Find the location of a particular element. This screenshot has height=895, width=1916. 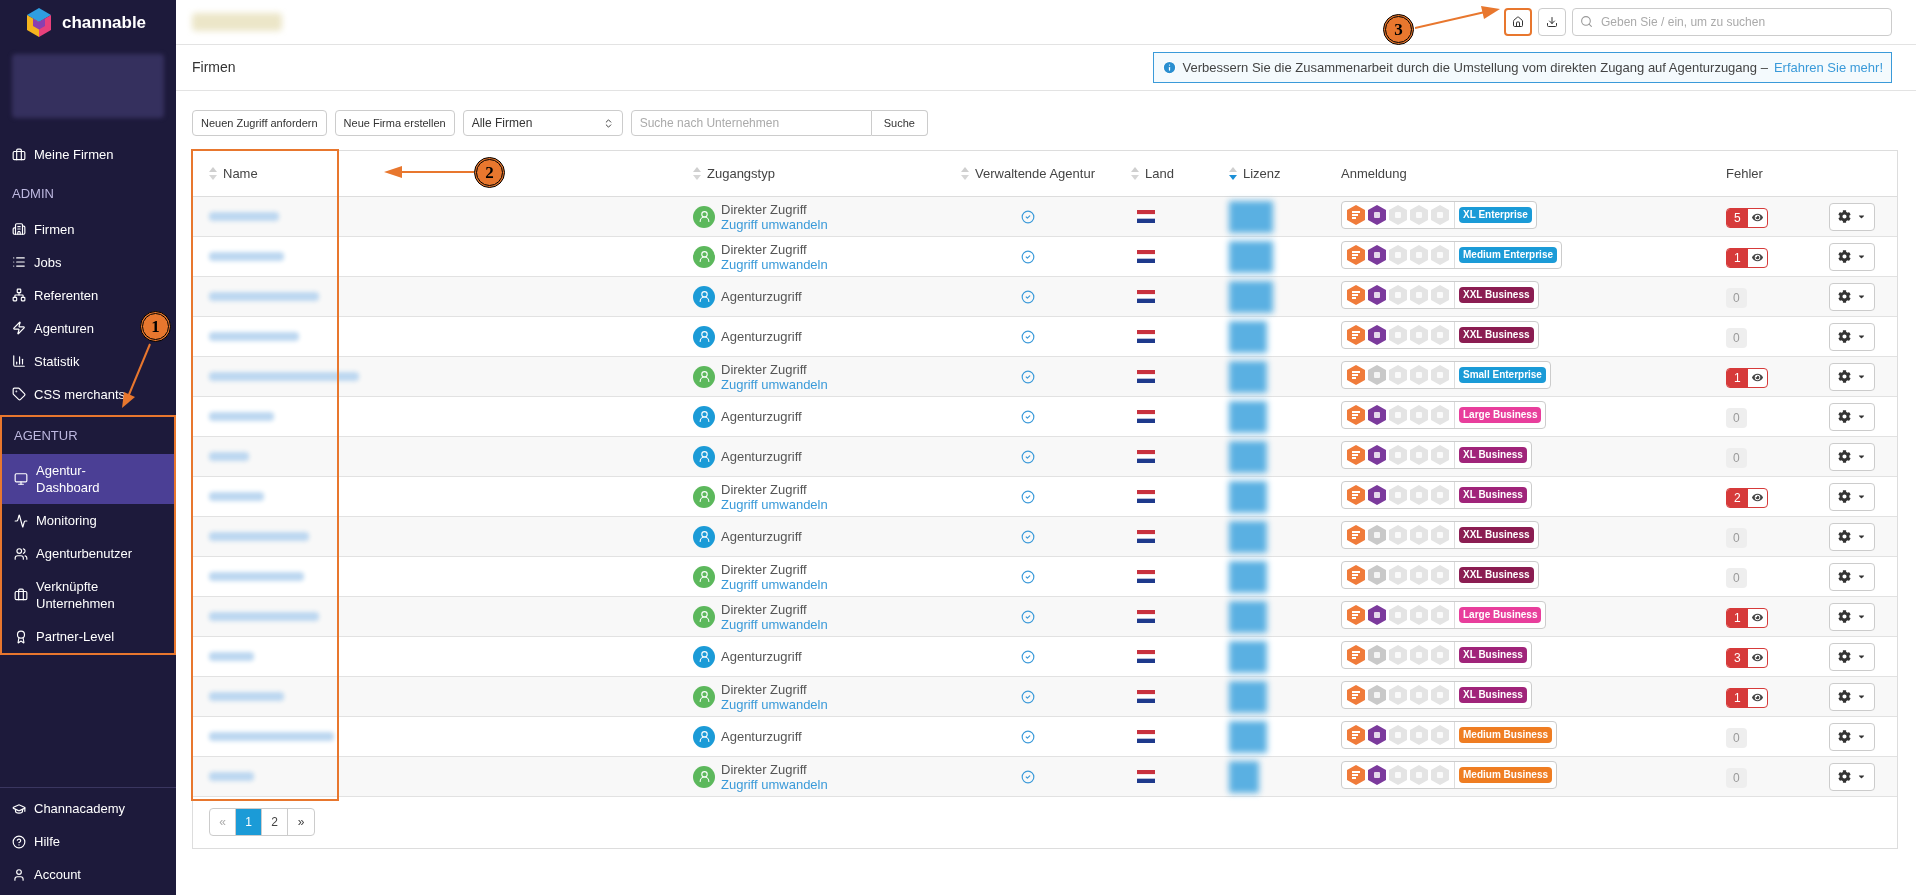

nav-item: Channacademy is located at coordinates (69, 808).